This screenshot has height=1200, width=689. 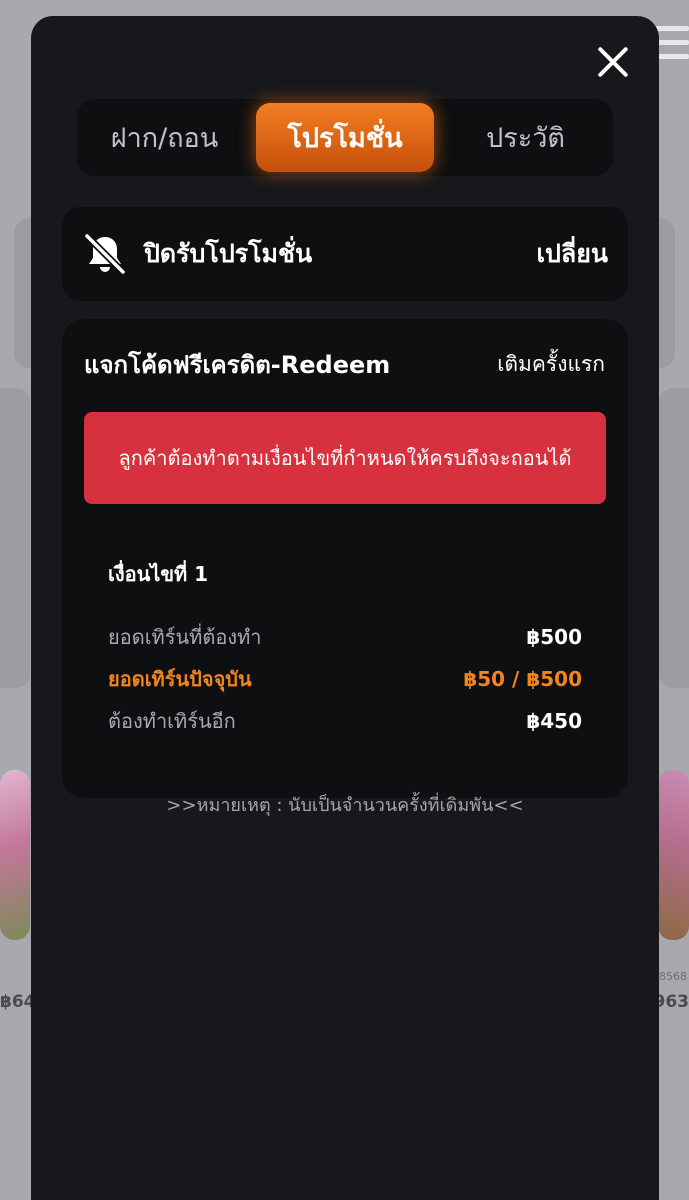 What do you see at coordinates (673, 976) in the screenshot?
I see `background-sub-value: 8568` at bounding box center [673, 976].